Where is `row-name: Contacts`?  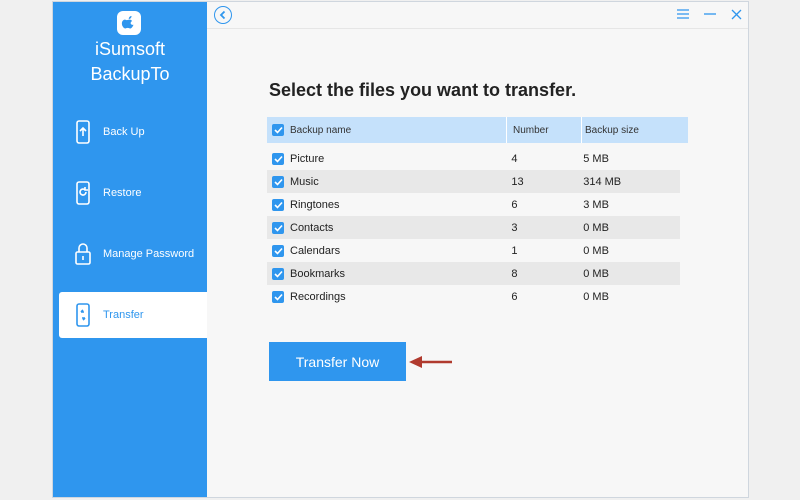 row-name: Contacts is located at coordinates (312, 227).